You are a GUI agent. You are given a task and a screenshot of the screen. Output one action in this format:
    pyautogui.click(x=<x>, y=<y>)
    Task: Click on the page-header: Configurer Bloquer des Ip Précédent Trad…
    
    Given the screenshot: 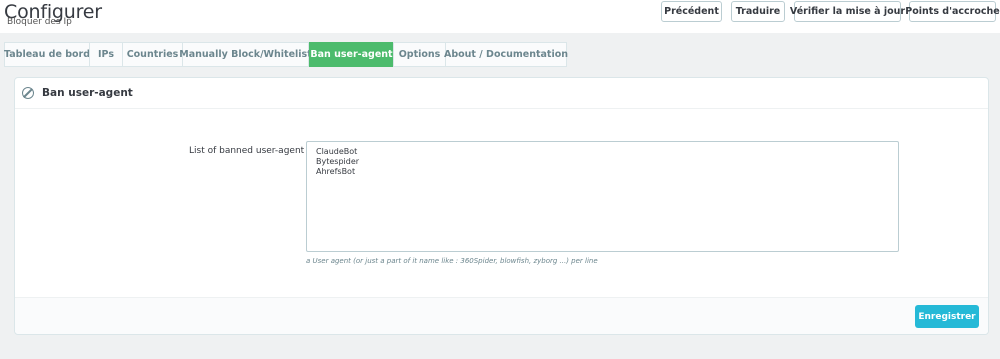 What is the action you would take?
    pyautogui.click(x=500, y=16)
    